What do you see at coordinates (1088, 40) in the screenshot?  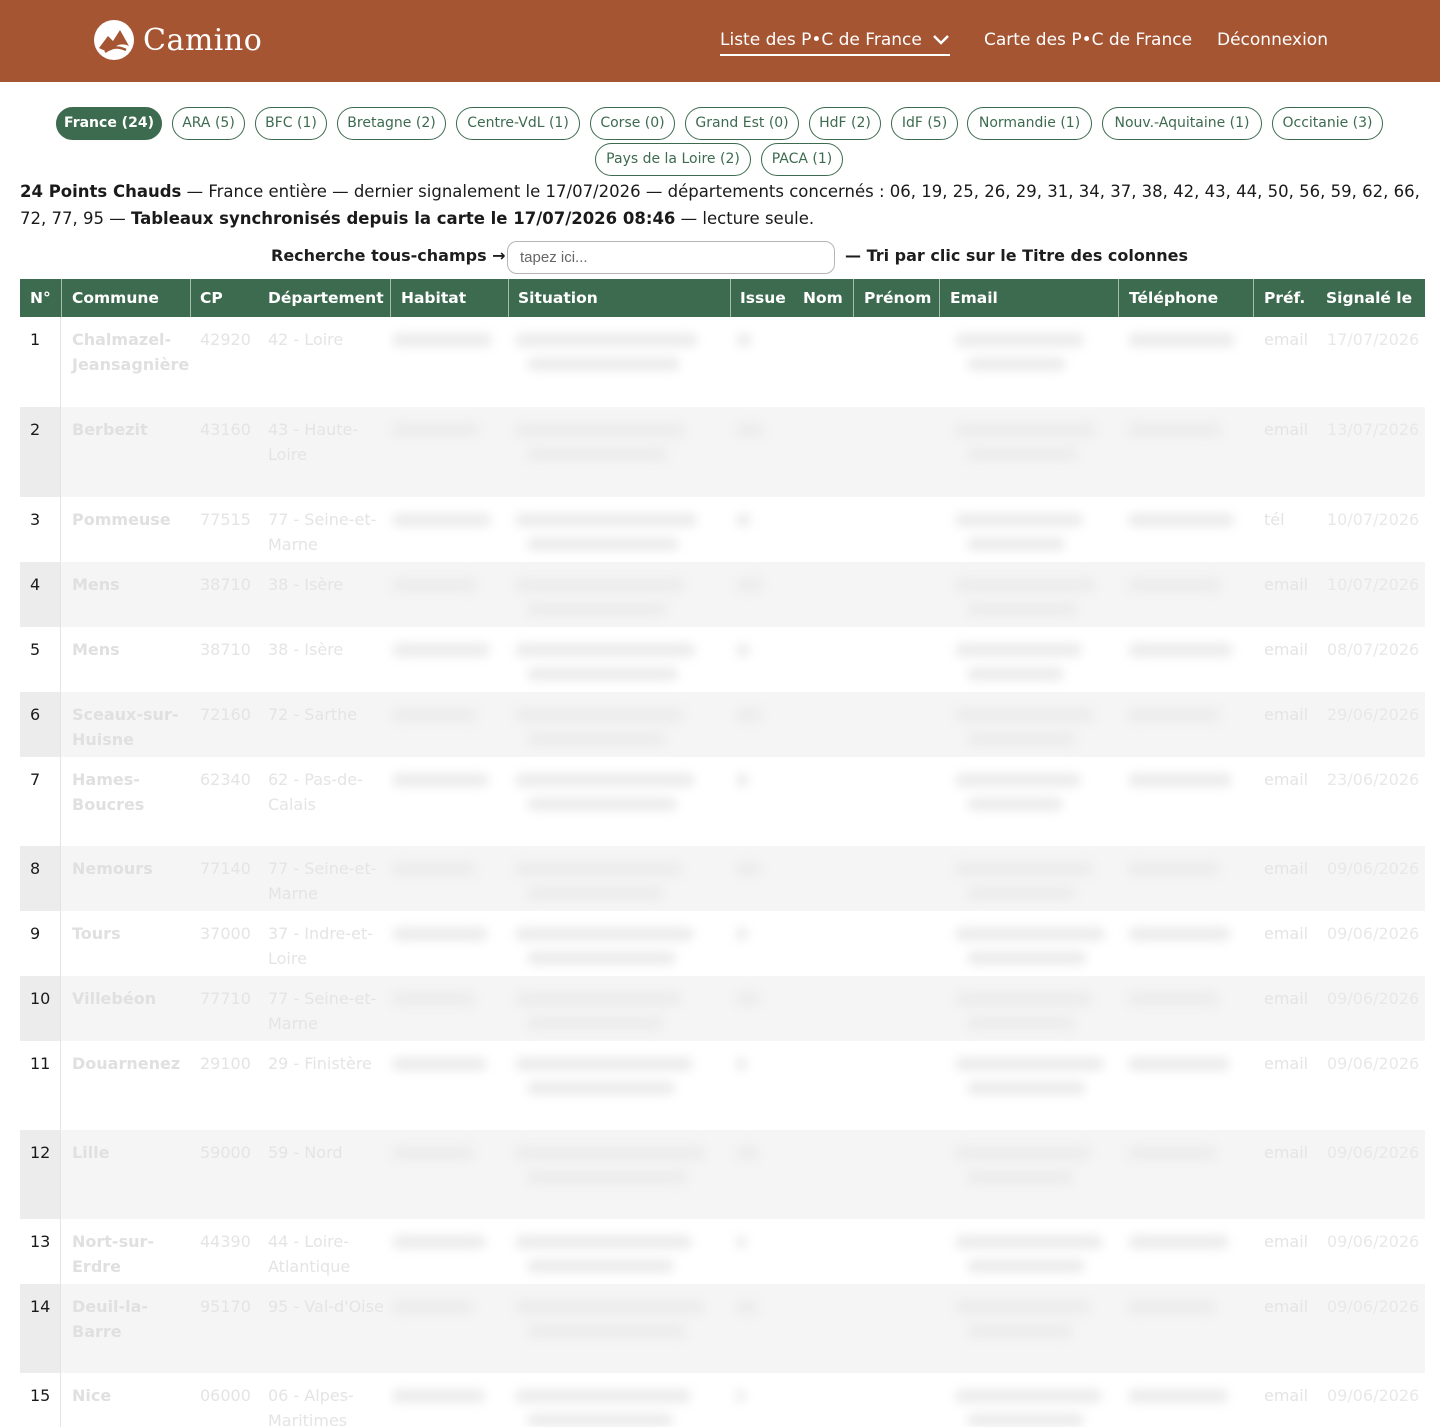 I see `nav-map-link: Carte des P•C de France` at bounding box center [1088, 40].